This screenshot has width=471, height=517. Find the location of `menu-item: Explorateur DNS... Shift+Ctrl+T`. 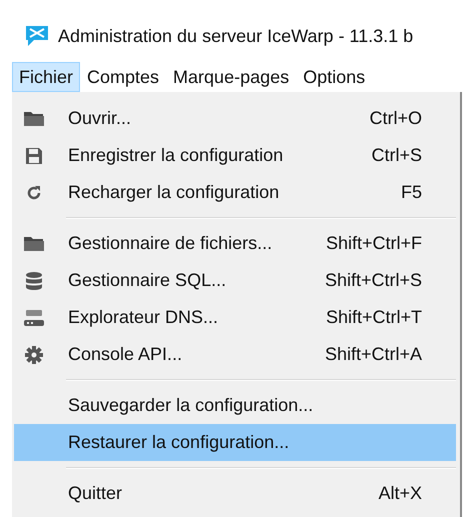

menu-item: Explorateur DNS... Shift+Ctrl+T is located at coordinates (235, 317).